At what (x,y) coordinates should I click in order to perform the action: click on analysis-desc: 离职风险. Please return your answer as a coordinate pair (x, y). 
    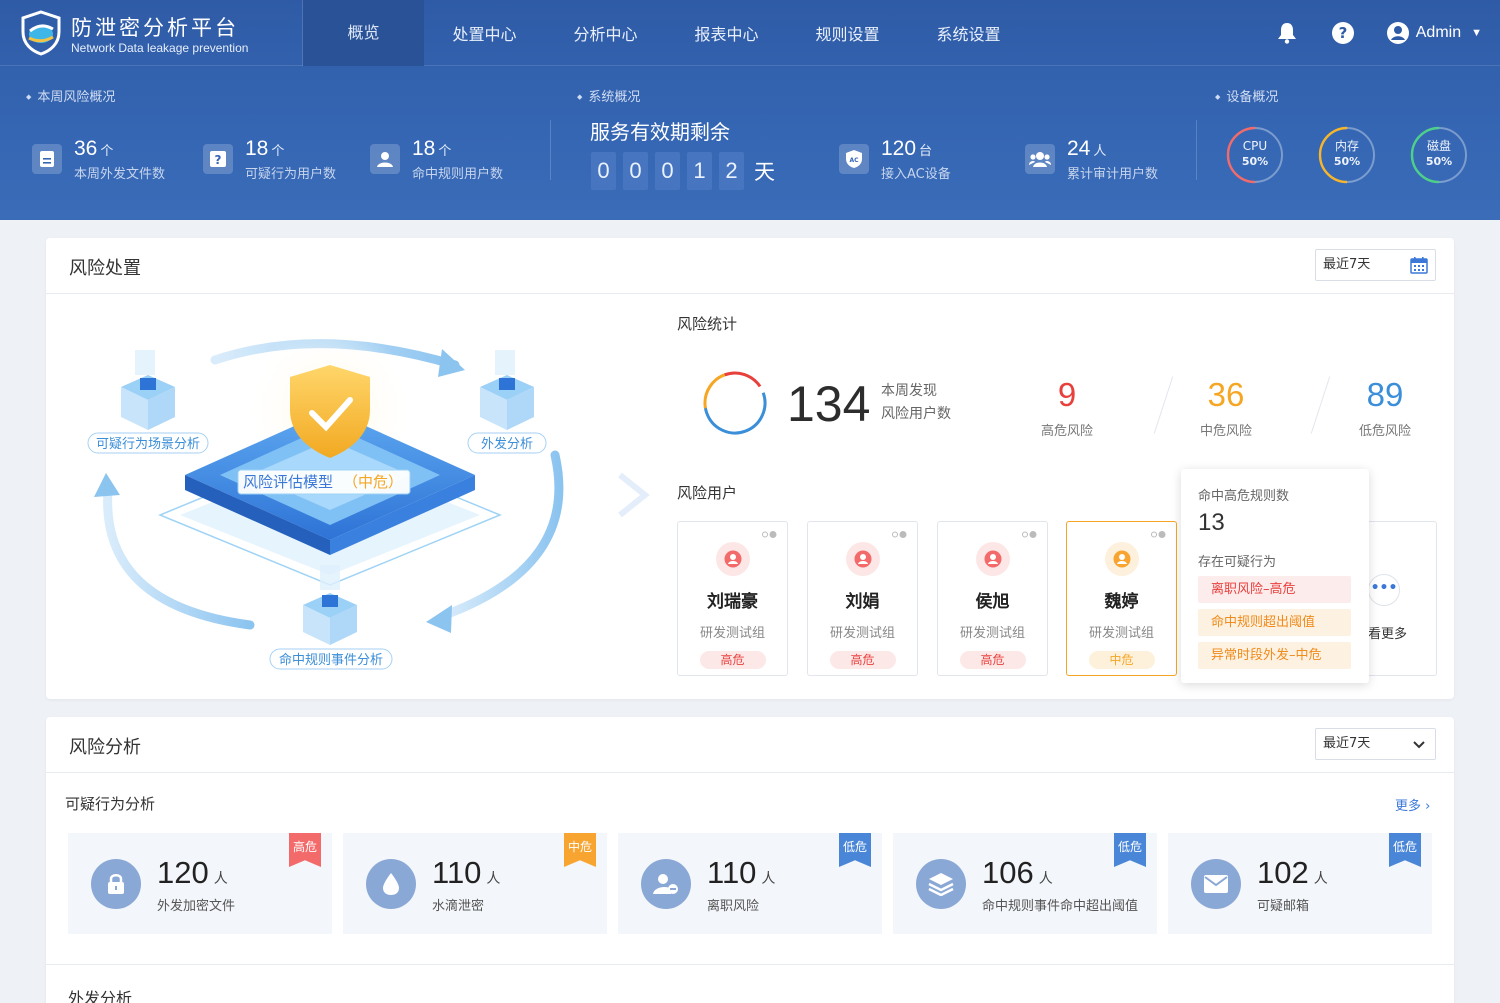
    Looking at the image, I should click on (733, 906).